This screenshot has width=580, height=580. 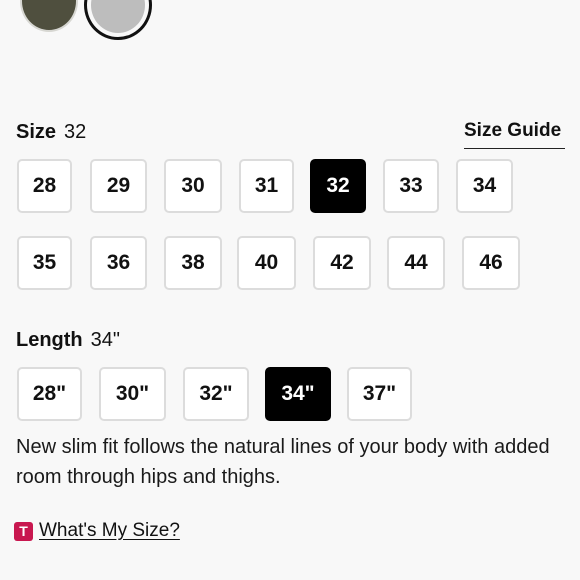 What do you see at coordinates (193, 263) in the screenshot?
I see `size-option-38: 38` at bounding box center [193, 263].